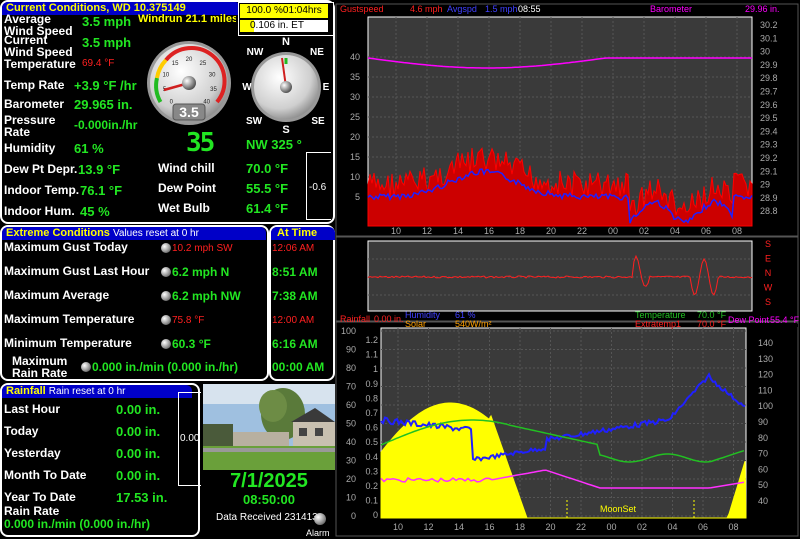 Image resolution: width=800 pixels, height=539 pixels. I want to click on graph1-x-tick: 00, so click(613, 231).